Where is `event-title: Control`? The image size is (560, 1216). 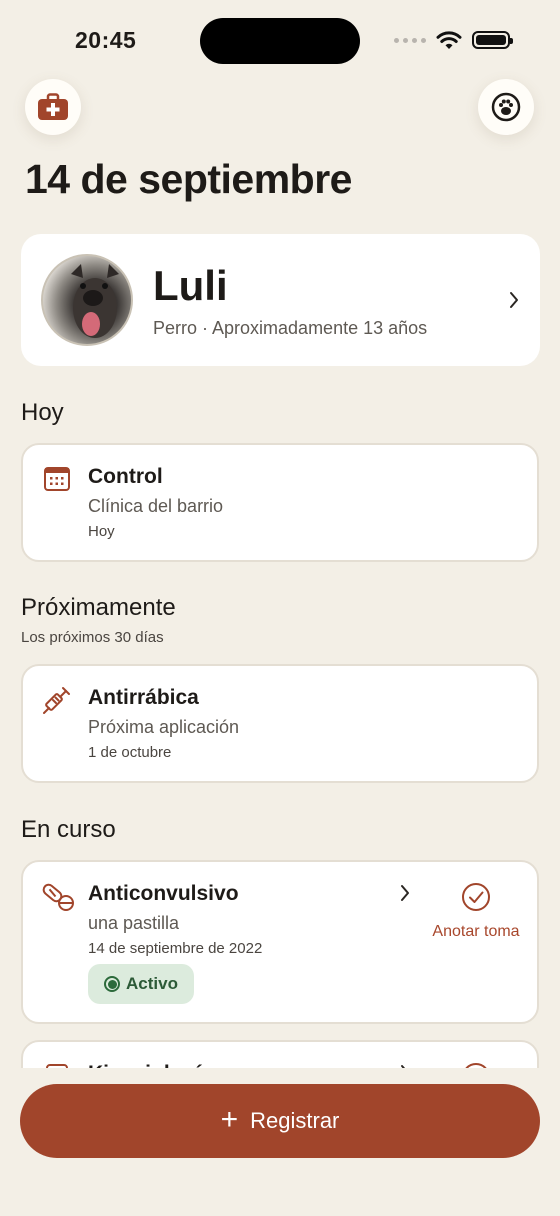
event-title: Control is located at coordinates (125, 476).